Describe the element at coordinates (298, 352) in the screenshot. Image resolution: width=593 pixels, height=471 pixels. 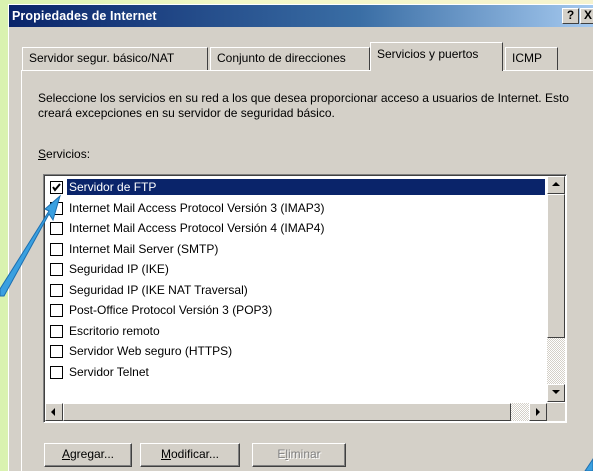
I see `service-row: Servidor Web seguro (HTTPS)` at that location.